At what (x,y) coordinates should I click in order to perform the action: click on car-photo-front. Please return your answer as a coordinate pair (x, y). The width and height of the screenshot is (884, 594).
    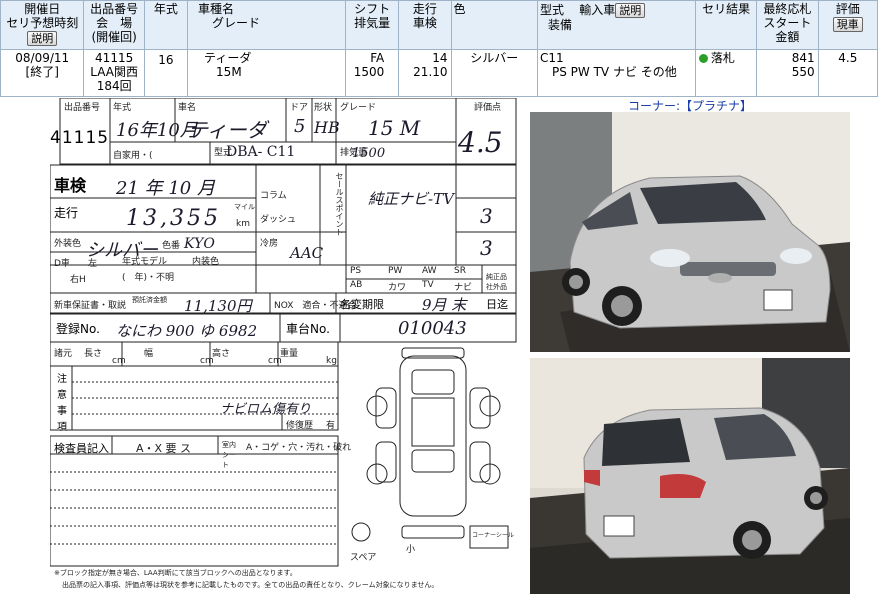
    Looking at the image, I should click on (690, 232).